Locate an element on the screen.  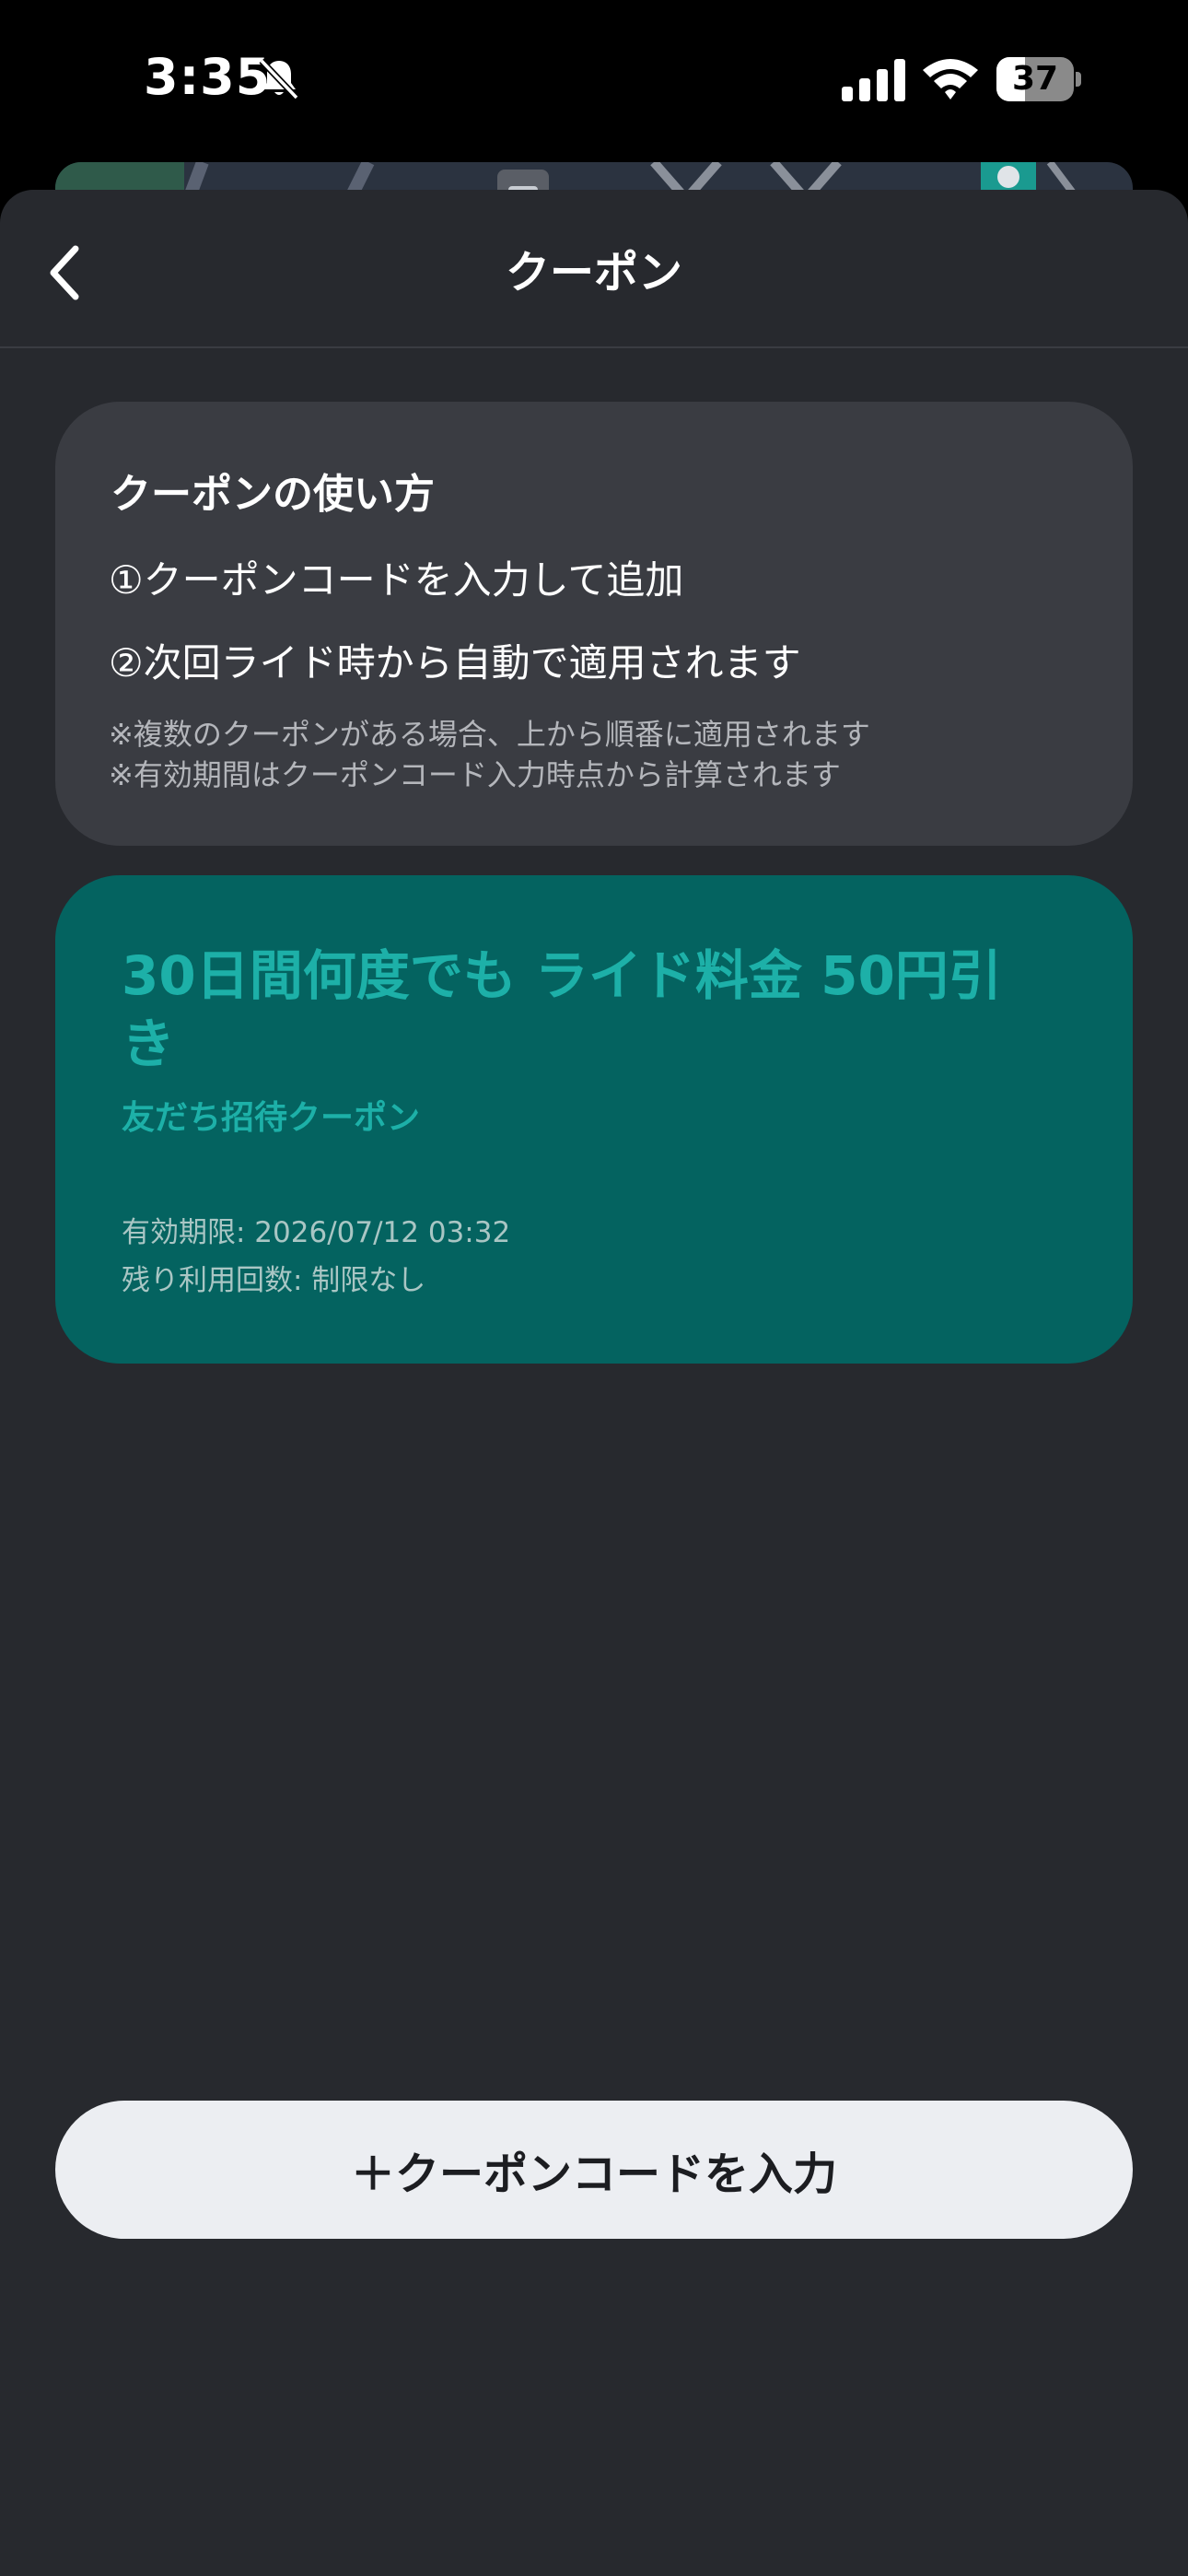
howto-note: ※有効期間はクーポンコード入力時点から計算されます is located at coordinates (475, 774).